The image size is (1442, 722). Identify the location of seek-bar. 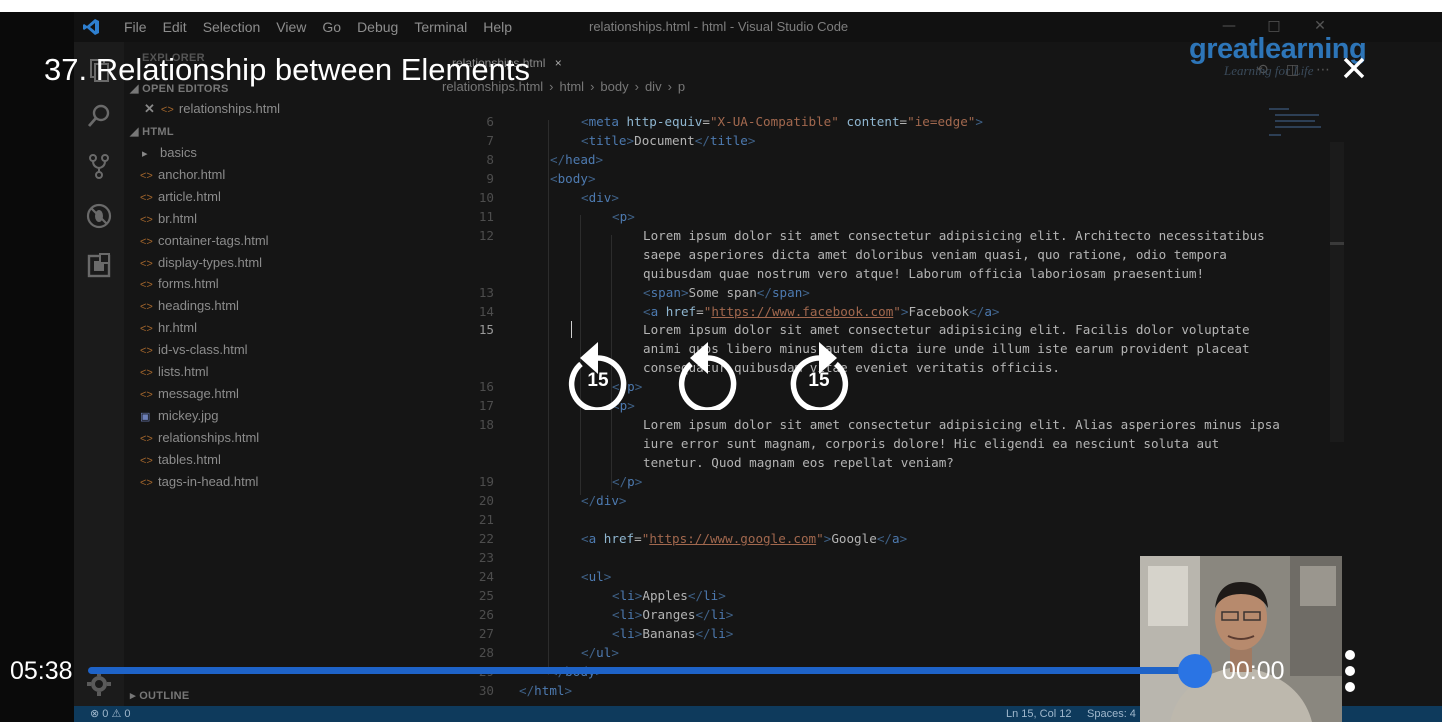
(642, 670).